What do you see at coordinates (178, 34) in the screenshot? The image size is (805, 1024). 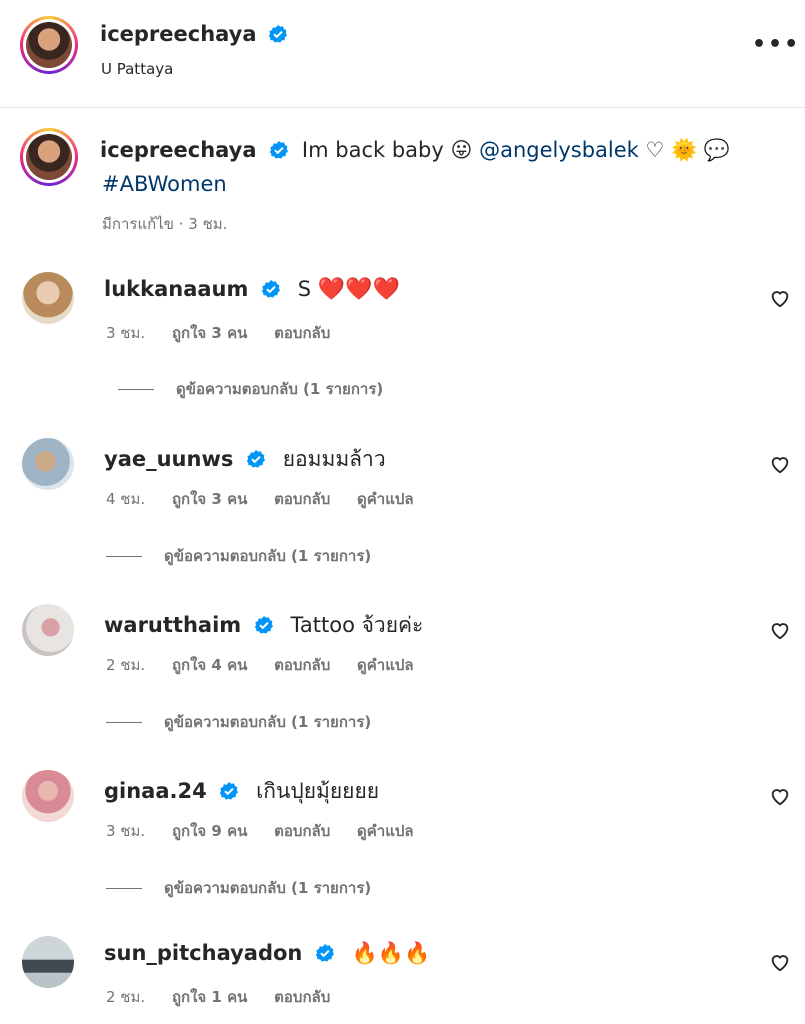 I see `username-text: icepreechaya` at bounding box center [178, 34].